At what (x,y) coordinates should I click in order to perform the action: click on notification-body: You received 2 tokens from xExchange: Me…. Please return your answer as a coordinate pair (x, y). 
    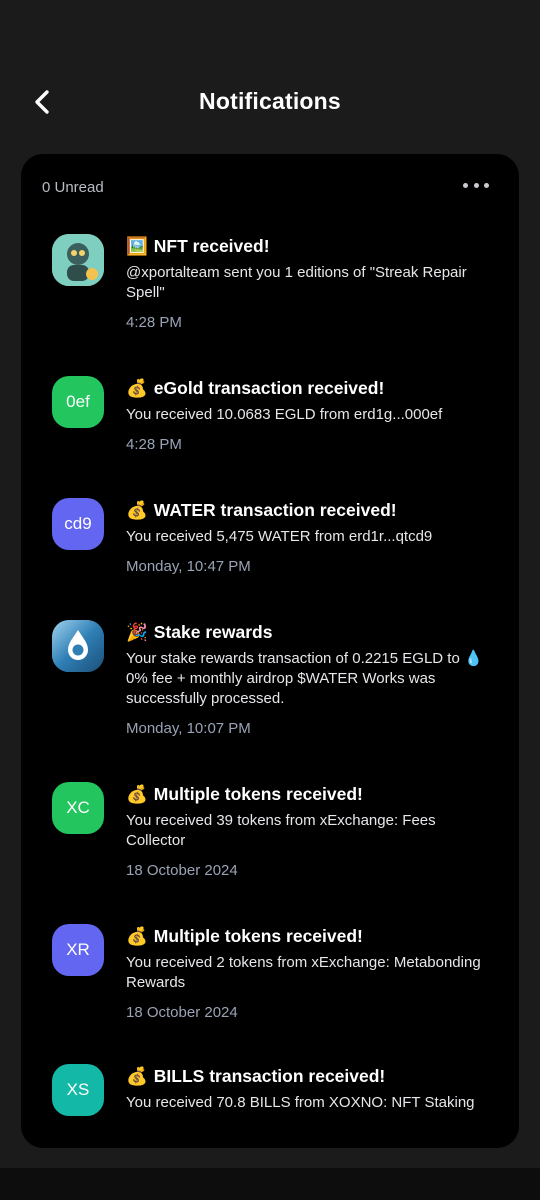
    Looking at the image, I should click on (303, 972).